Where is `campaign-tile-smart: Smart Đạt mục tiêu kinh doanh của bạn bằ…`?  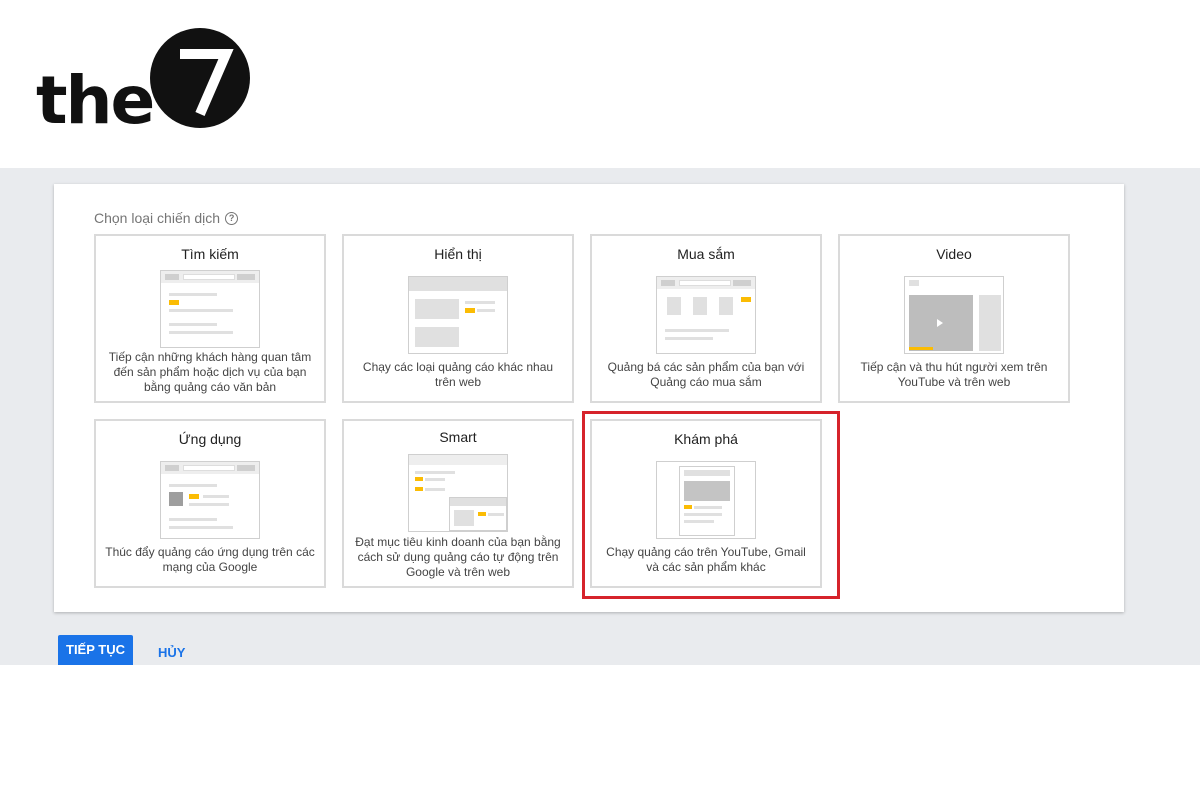
campaign-tile-smart: Smart Đạt mục tiêu kinh doanh của bạn bằ… is located at coordinates (458, 503).